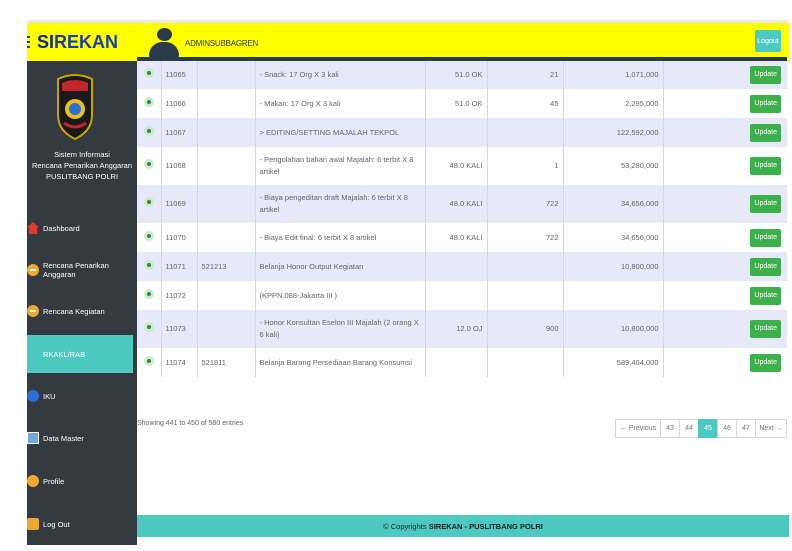 The height and width of the screenshot is (551, 792). I want to click on user-menu: ADMINSUBBAGREN, so click(203, 43).